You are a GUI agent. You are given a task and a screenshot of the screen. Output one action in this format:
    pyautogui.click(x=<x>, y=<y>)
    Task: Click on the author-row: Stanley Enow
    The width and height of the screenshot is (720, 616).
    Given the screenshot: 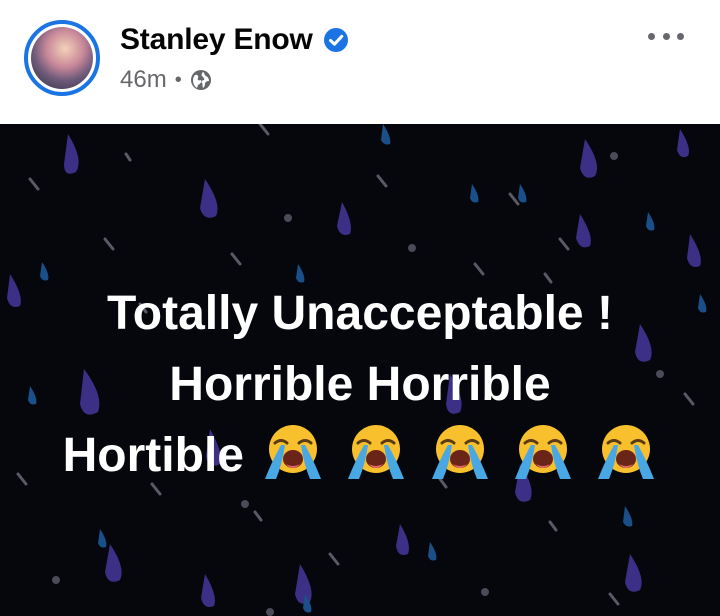 What is the action you would take?
    pyautogui.click(x=234, y=40)
    